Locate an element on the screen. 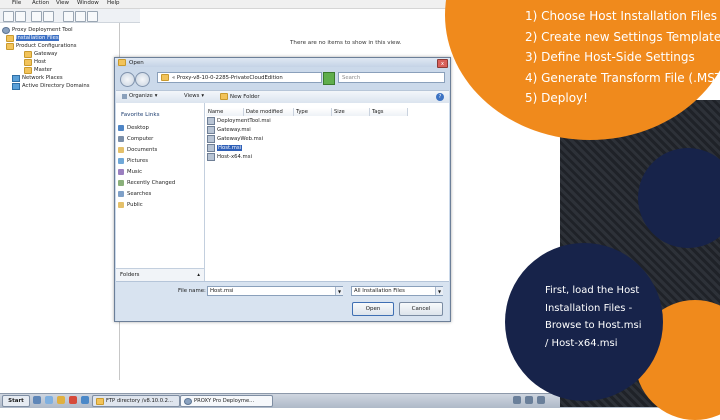 Image resolution: width=720 pixels, height=420 pixels. explorer-icon is located at coordinates (61, 400).